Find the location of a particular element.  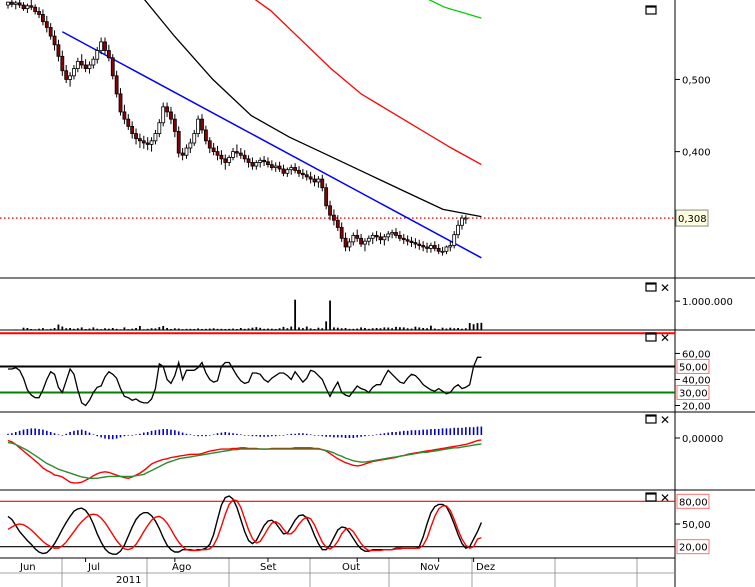

month-label-out: Out is located at coordinates (351, 567).